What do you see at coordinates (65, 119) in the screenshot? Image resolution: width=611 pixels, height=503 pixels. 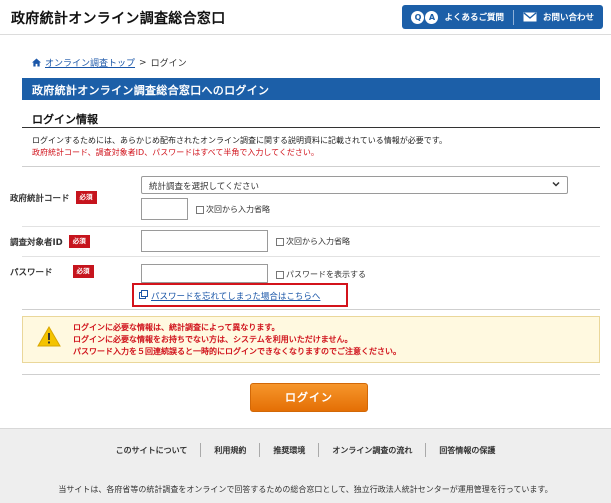 I see `section-title: ログイン情報` at bounding box center [65, 119].